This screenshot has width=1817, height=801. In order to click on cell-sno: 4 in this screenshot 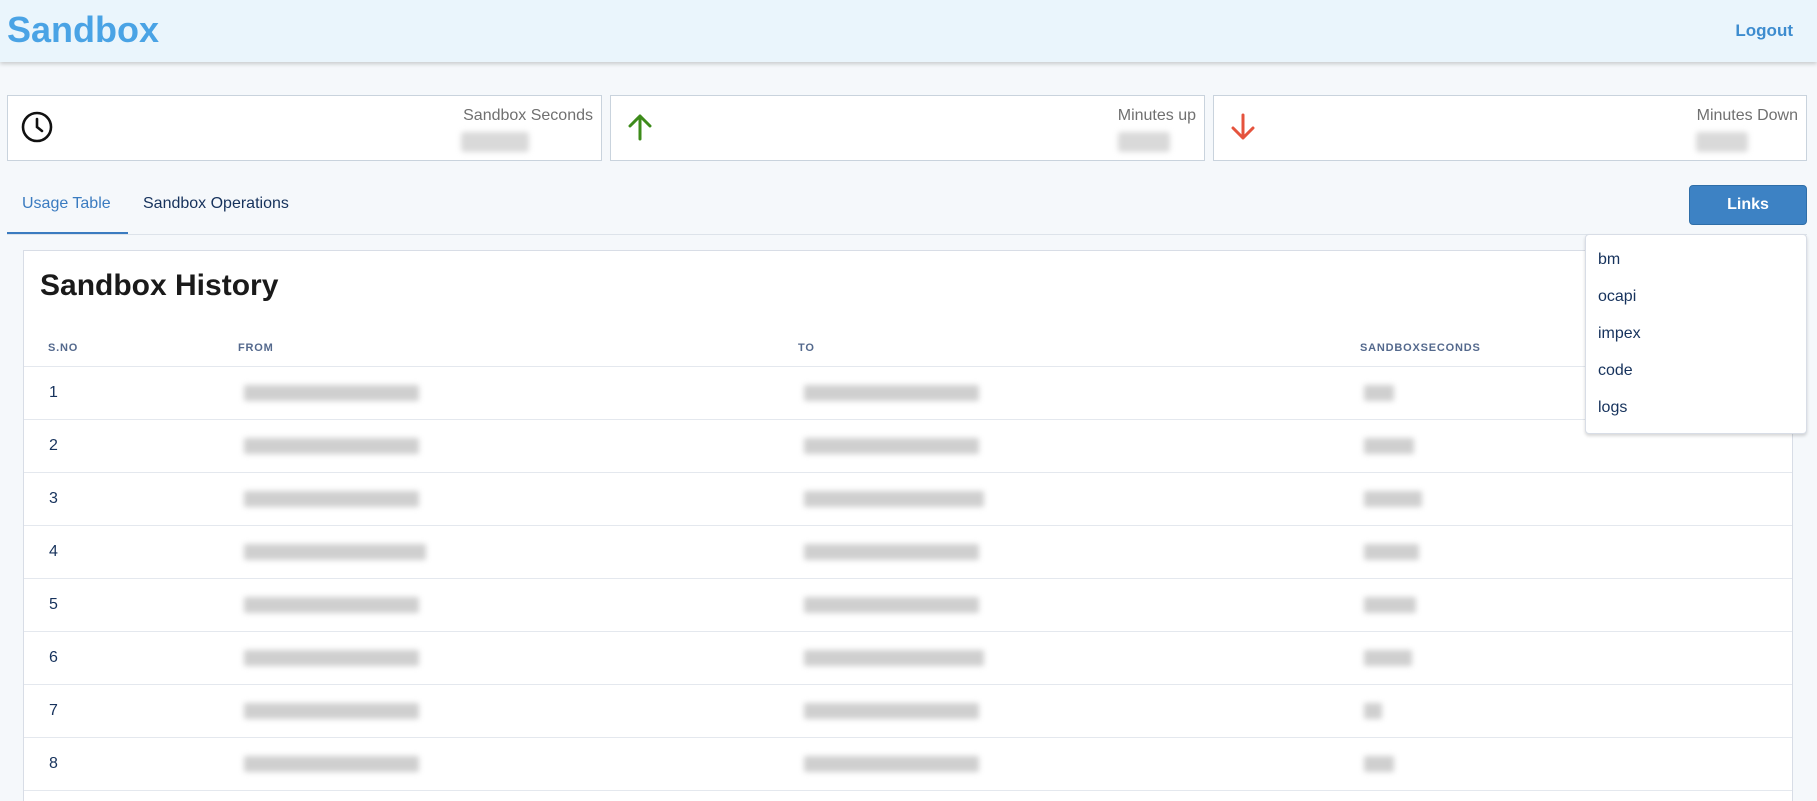, I will do `click(125, 552)`.